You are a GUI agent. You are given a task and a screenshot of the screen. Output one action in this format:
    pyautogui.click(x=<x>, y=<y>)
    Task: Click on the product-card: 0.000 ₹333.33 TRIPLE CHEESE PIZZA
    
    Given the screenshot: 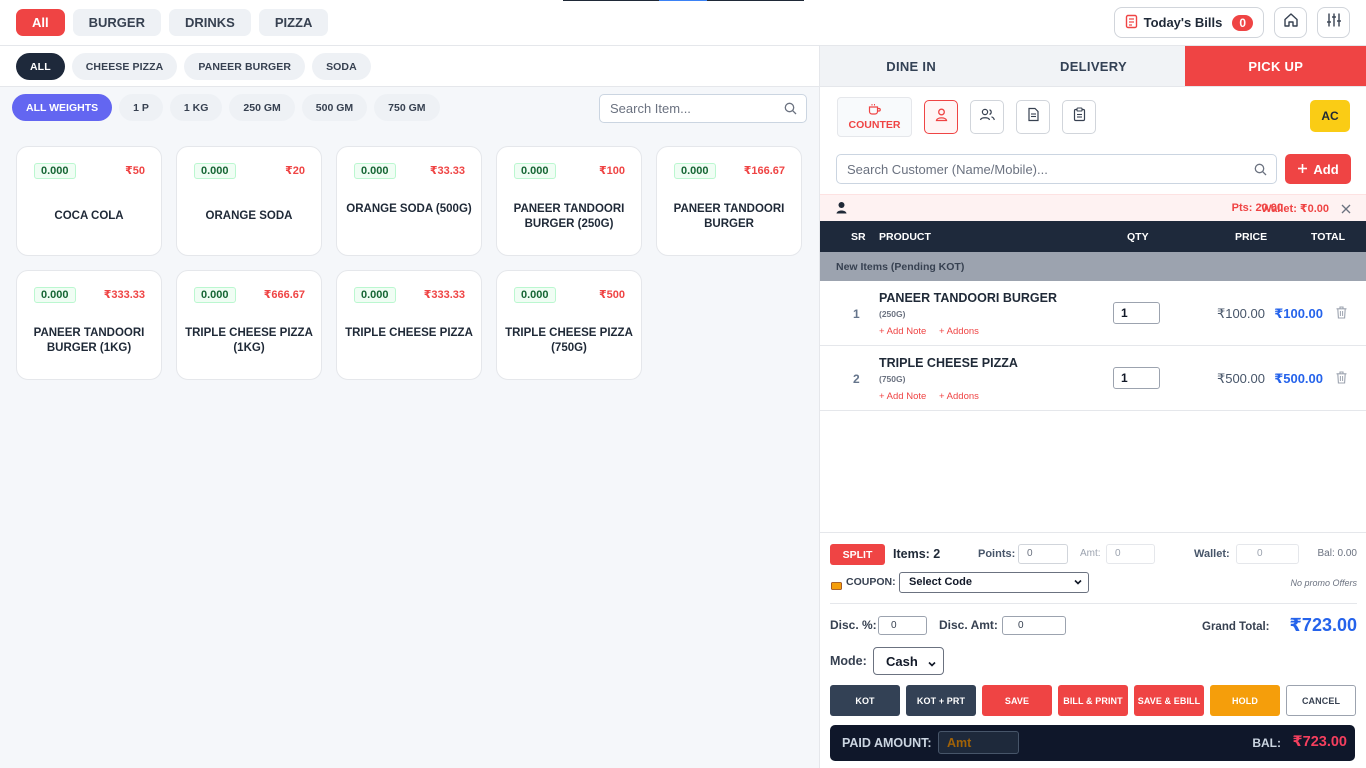 What is the action you would take?
    pyautogui.click(x=409, y=325)
    